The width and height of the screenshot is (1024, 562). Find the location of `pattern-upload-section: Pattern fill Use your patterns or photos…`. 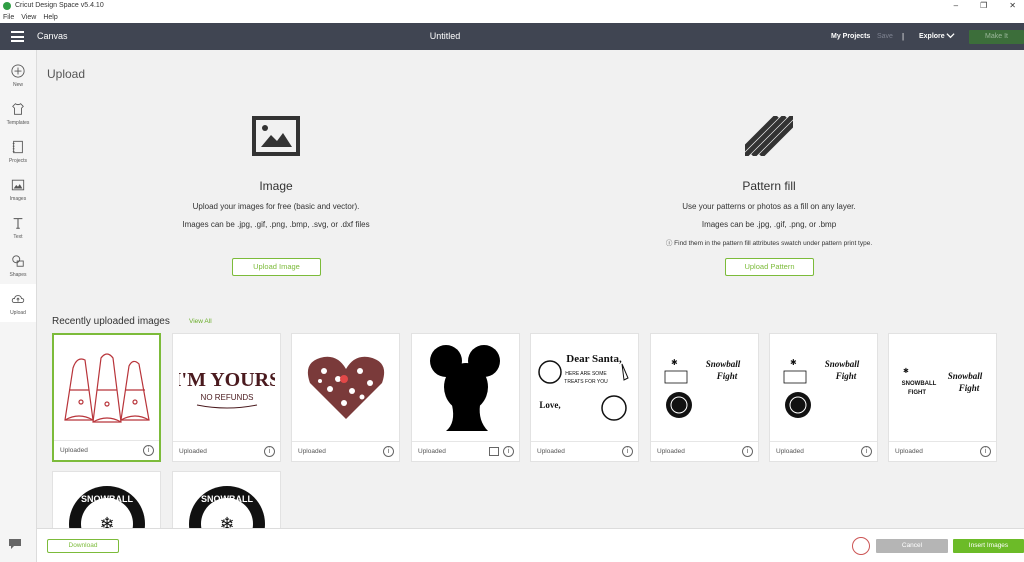

pattern-upload-section: Pattern fill Use your patterns or photos… is located at coordinates (769, 180).